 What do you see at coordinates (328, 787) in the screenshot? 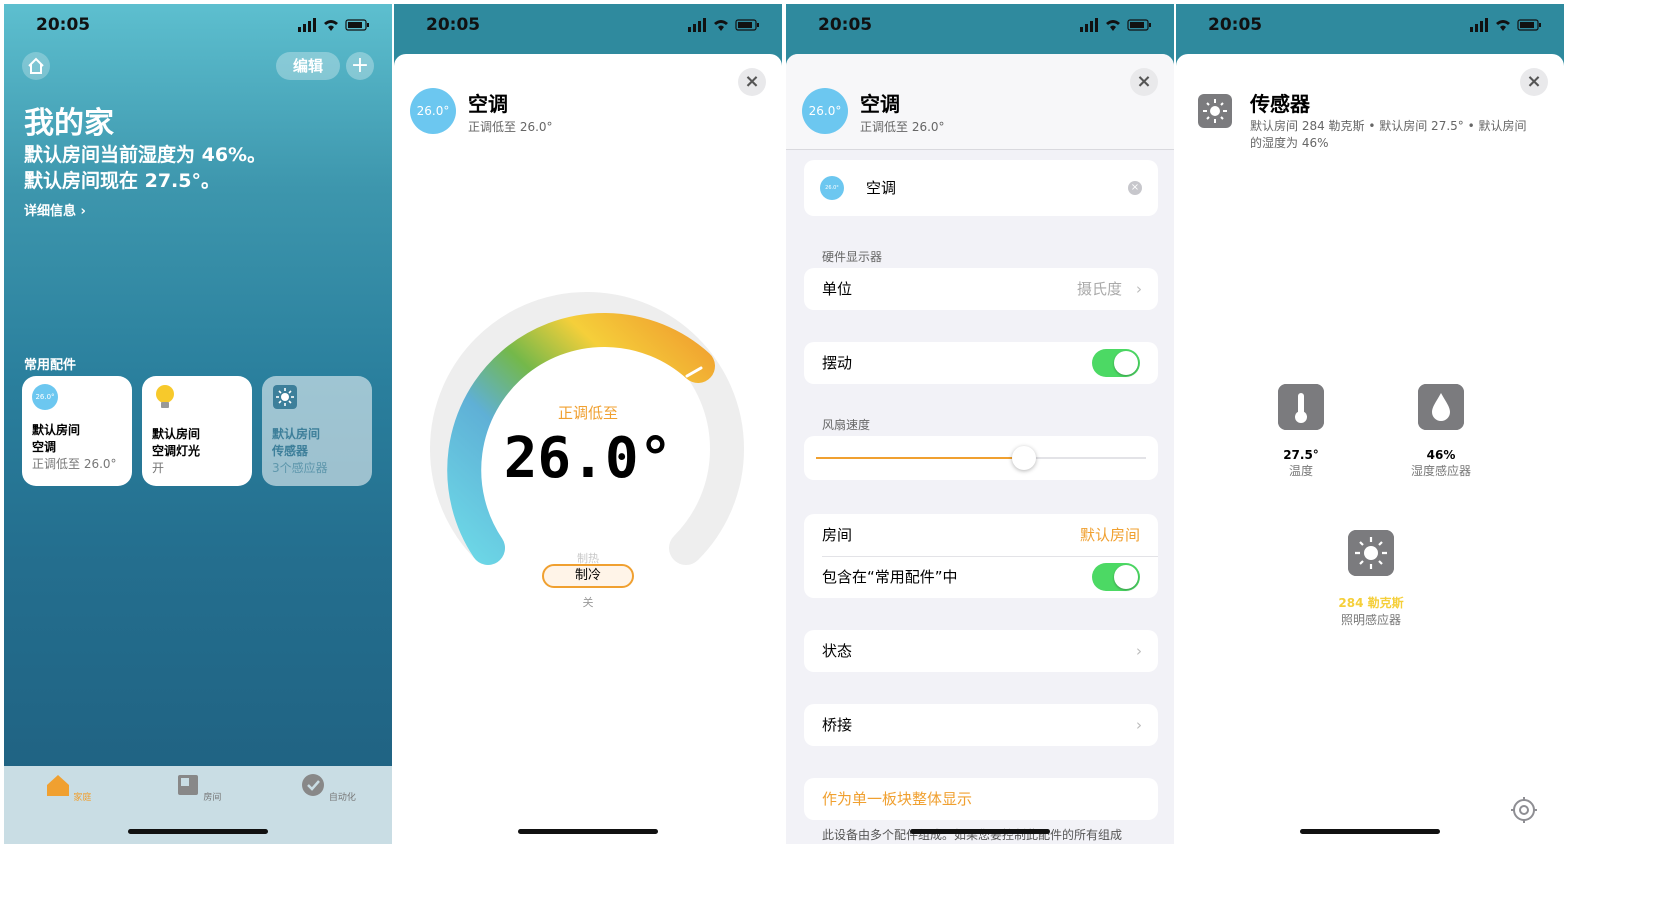
I see `tab-automation: 自动化` at bounding box center [328, 787].